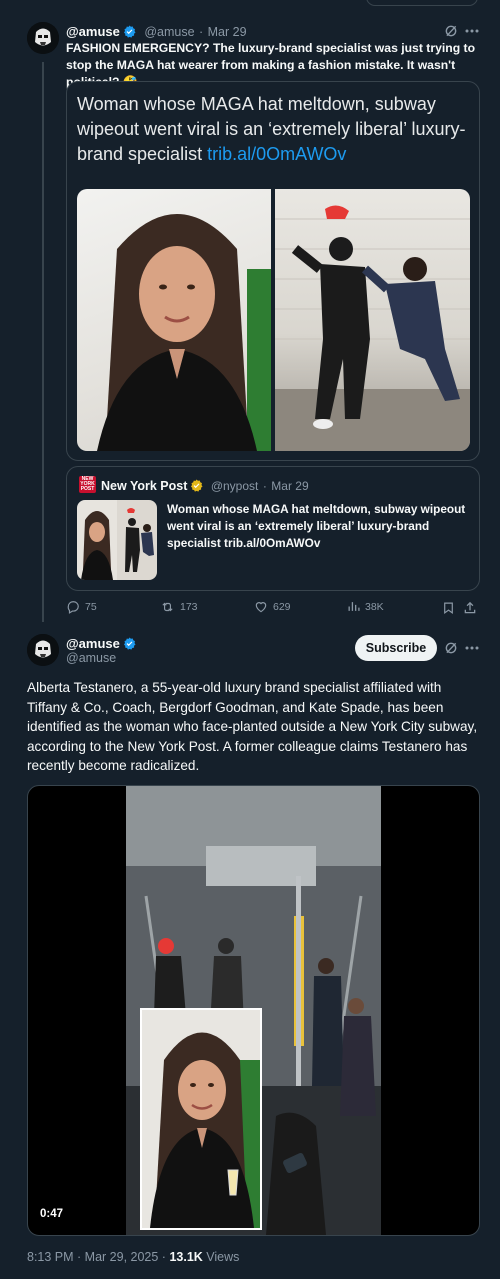 Image resolution: width=500 pixels, height=1279 pixels. Describe the element at coordinates (129, 646) in the screenshot. I see `verified-badge-icon` at that location.